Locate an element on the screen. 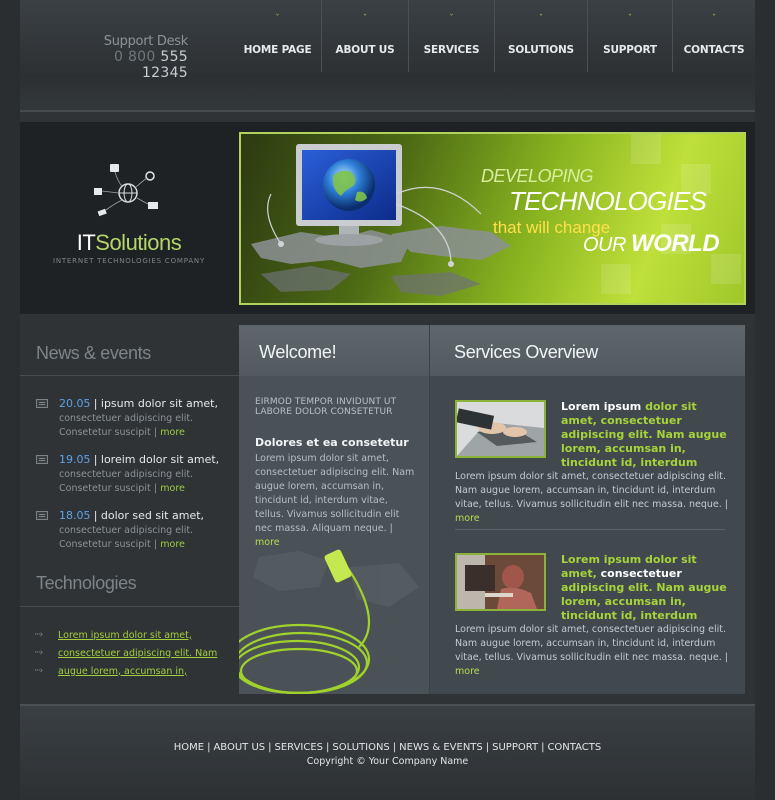 The width and height of the screenshot is (775, 800). services-divider is located at coordinates (590, 529).